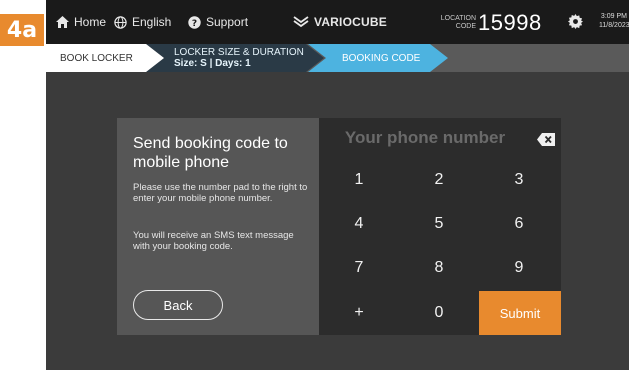 Image resolution: width=629 pixels, height=370 pixels. I want to click on back-button: Back, so click(178, 305).